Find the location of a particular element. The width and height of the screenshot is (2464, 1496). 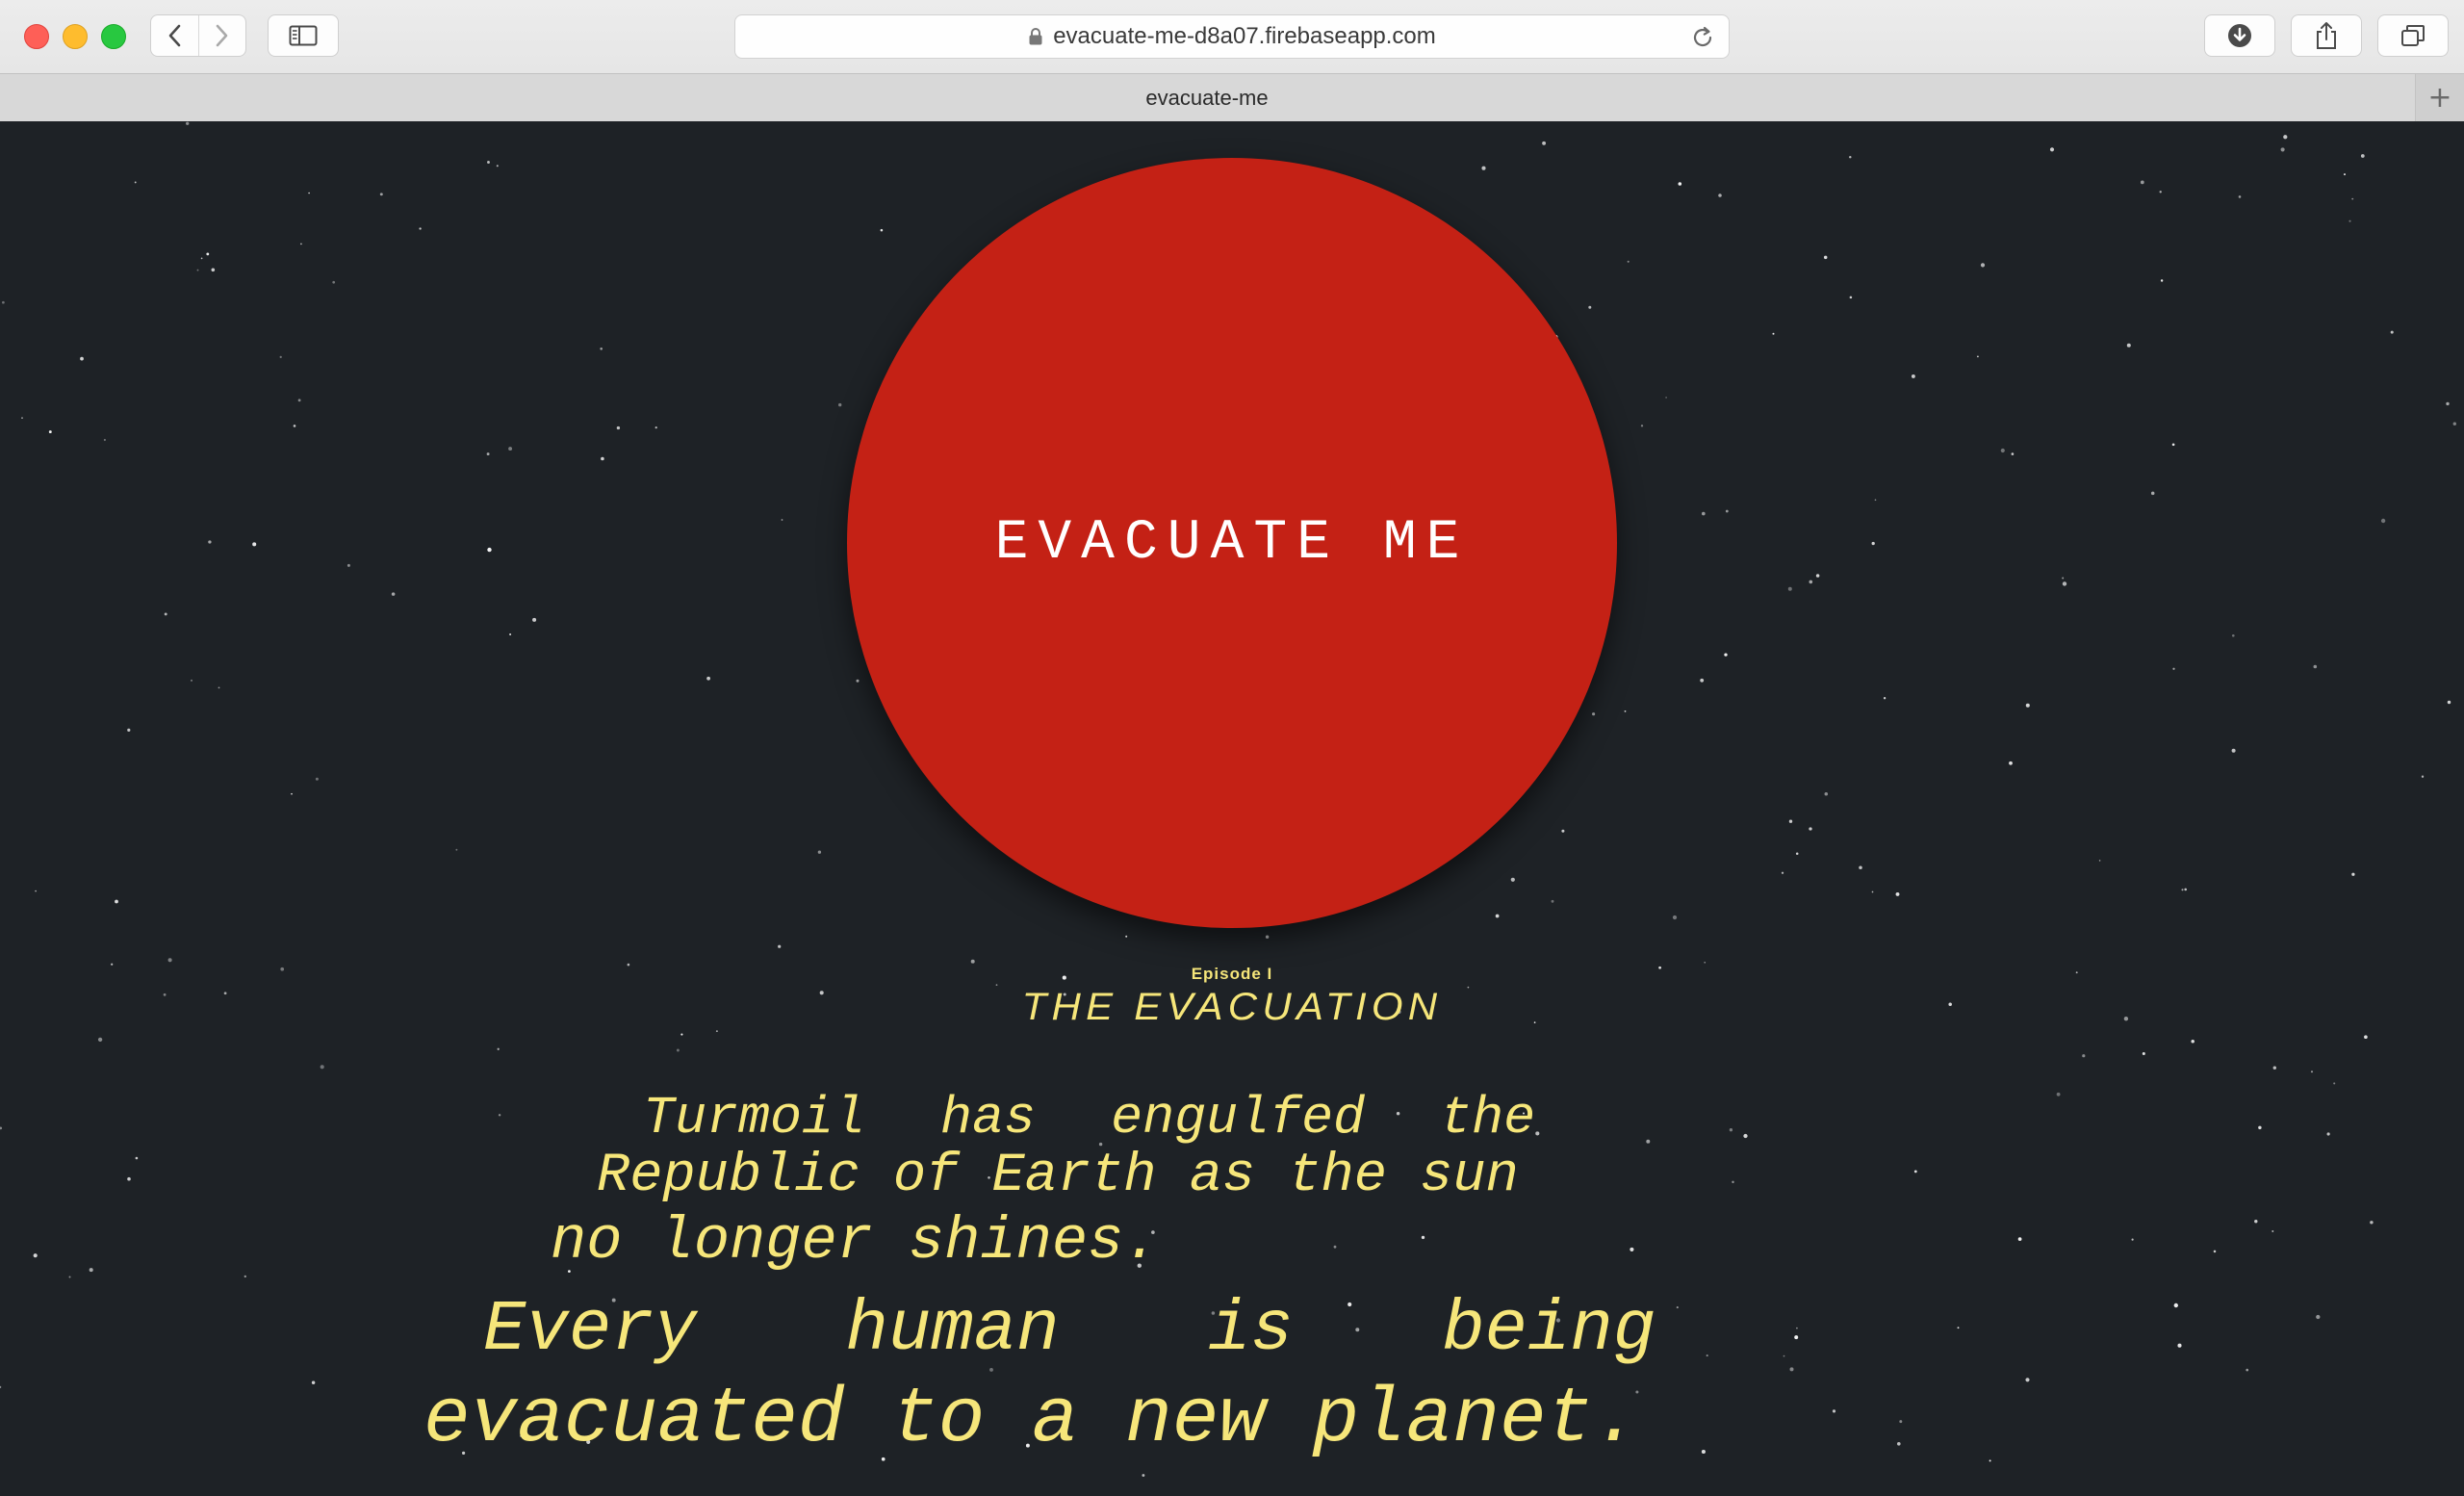

tab-bar: evacuate-me + is located at coordinates (1232, 97).